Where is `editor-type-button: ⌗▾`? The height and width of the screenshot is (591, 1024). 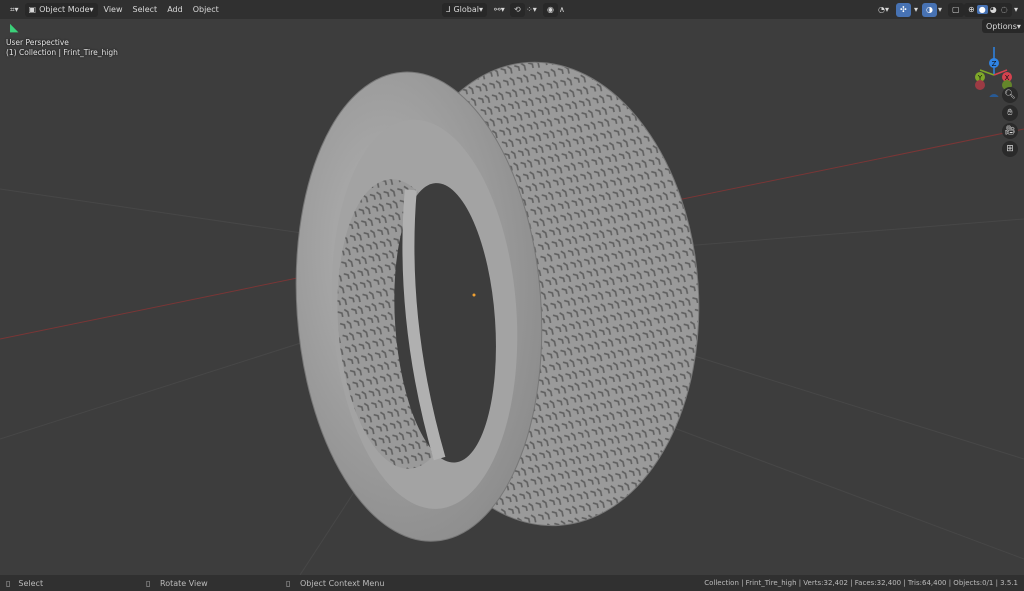 editor-type-button: ⌗▾ is located at coordinates (14, 10).